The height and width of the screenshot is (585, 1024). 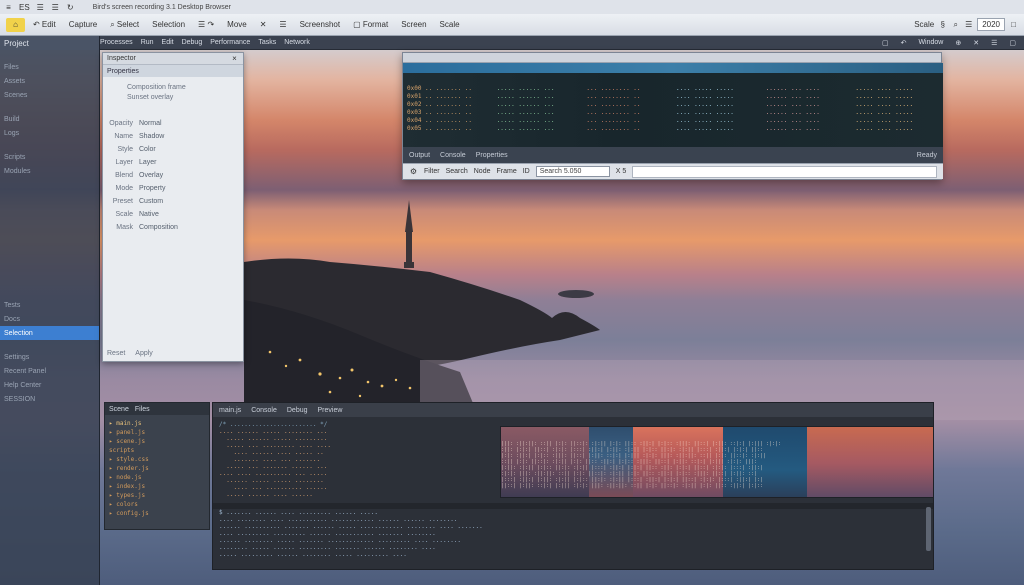 What do you see at coordinates (955, 24) in the screenshot?
I see `search-icon: ⌕` at bounding box center [955, 24].